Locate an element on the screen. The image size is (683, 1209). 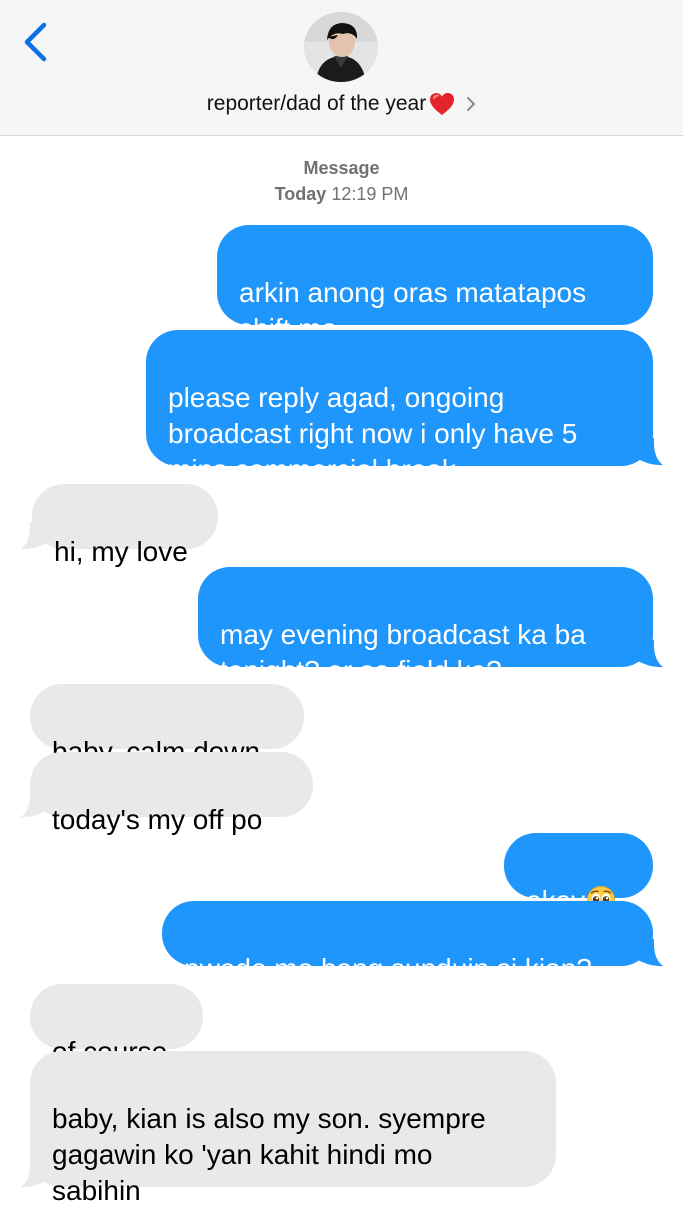
contact-avatar is located at coordinates (341, 47).